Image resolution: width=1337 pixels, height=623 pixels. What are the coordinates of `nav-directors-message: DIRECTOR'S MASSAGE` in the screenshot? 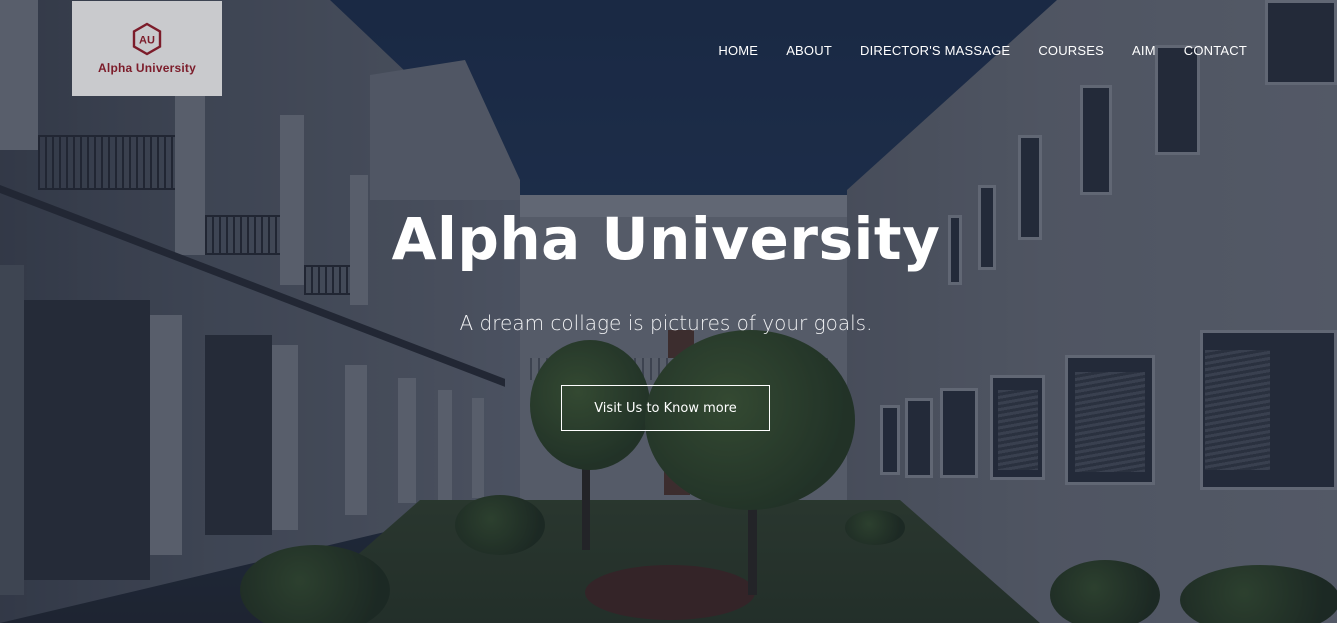 It's located at (935, 50).